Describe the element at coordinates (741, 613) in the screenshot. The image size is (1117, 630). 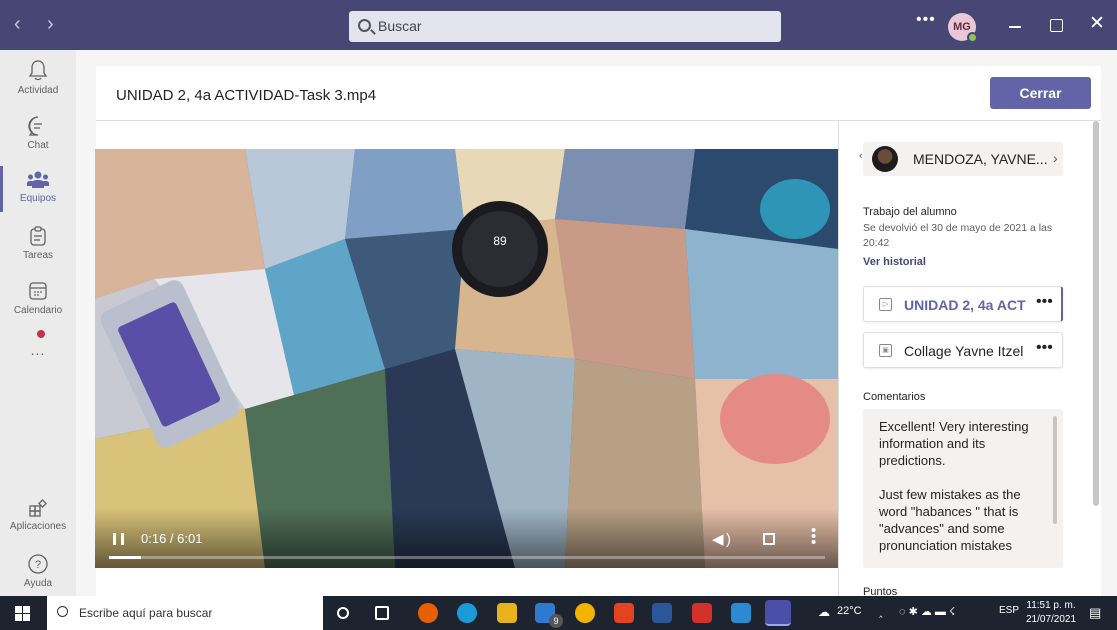
I see `photos-icon` at that location.